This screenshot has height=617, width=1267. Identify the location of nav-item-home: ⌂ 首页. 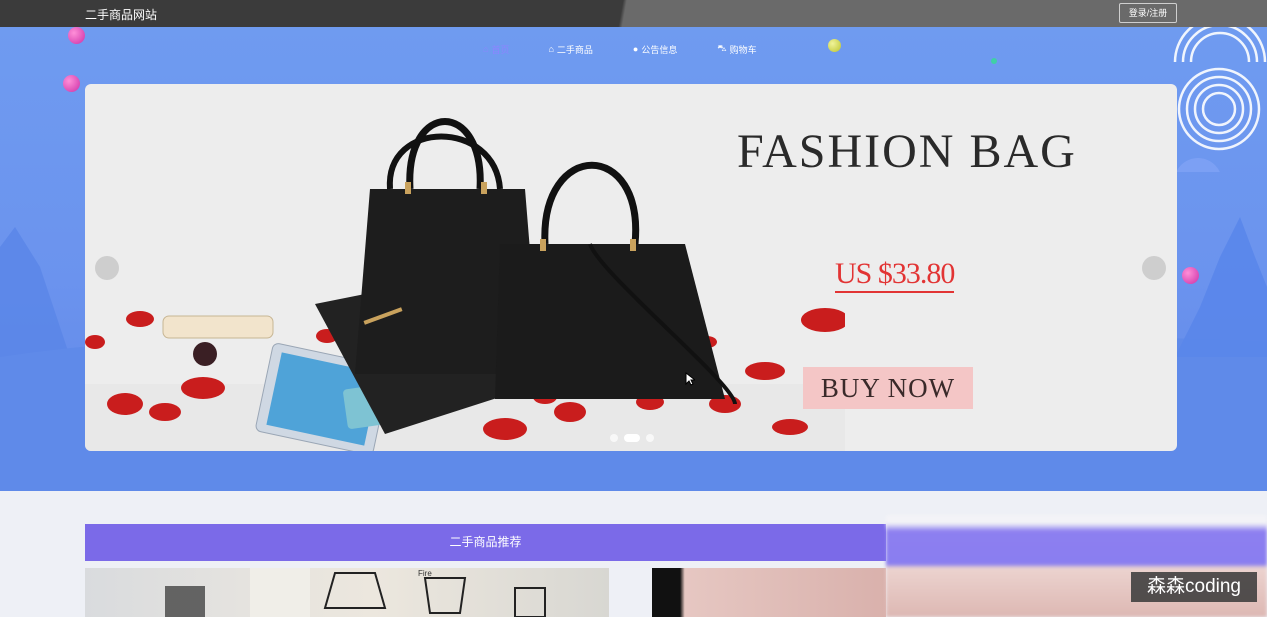
(496, 49).